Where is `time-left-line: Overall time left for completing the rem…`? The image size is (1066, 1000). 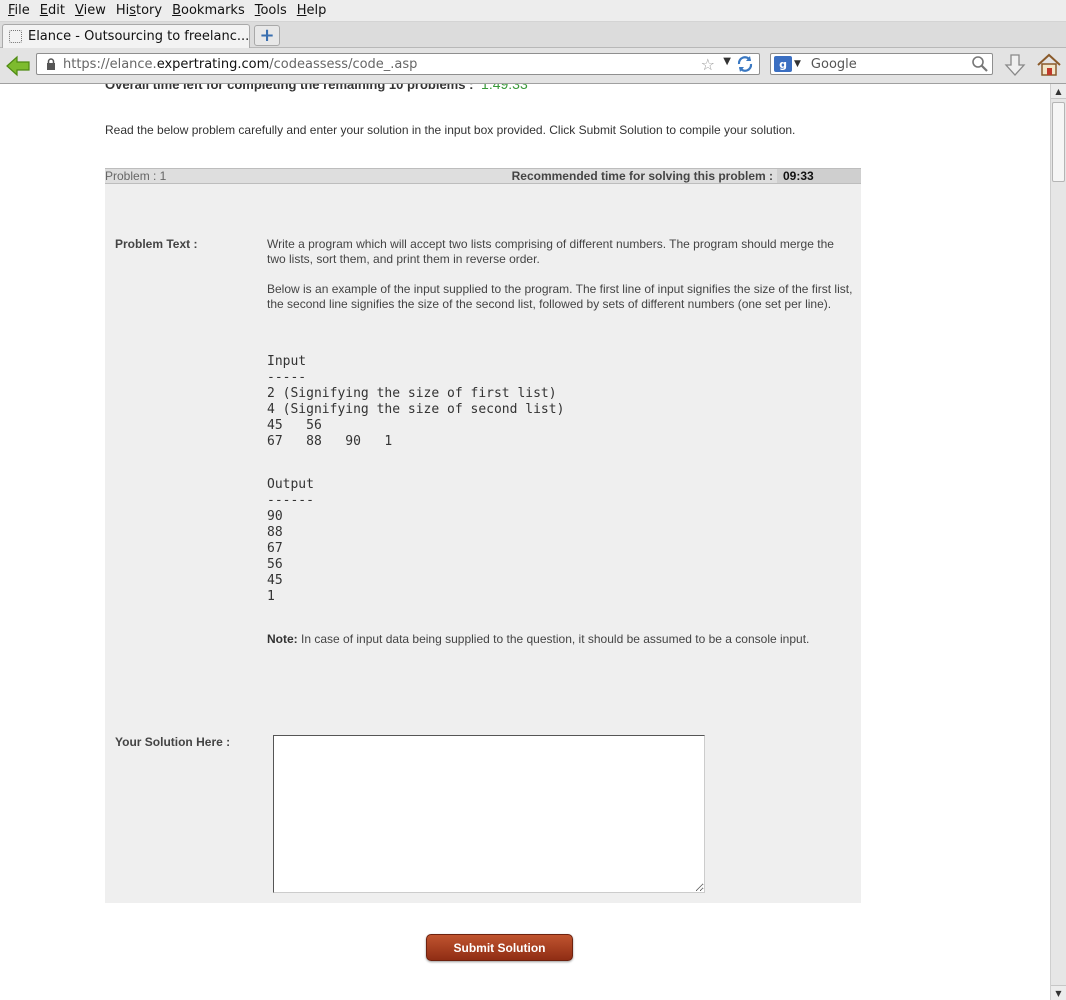
time-left-line: Overall time left for completing the rem… is located at coordinates (316, 88).